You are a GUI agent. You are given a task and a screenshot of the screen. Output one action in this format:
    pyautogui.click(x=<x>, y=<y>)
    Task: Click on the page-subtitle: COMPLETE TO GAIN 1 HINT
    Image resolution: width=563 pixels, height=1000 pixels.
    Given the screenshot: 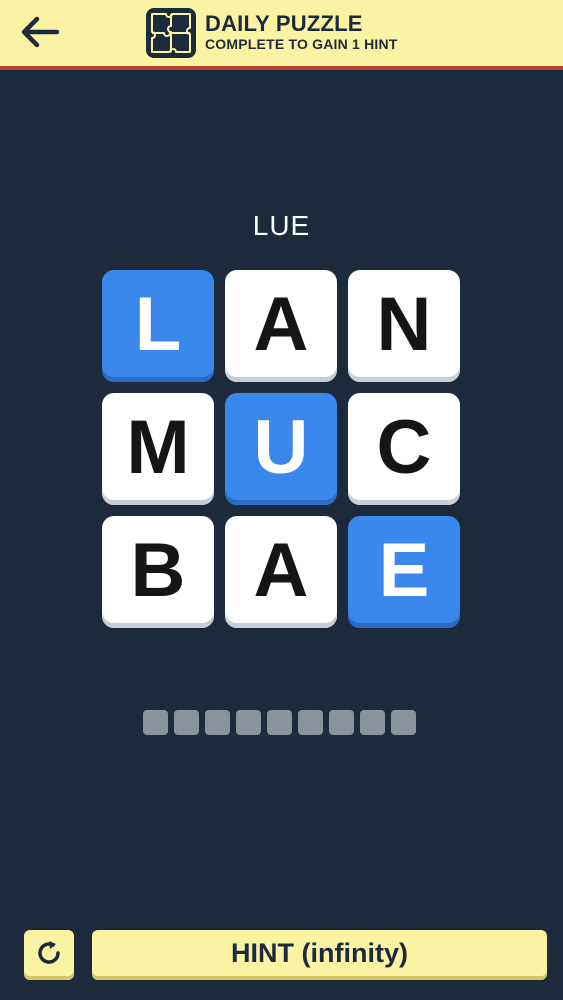 What is the action you would take?
    pyautogui.click(x=301, y=44)
    